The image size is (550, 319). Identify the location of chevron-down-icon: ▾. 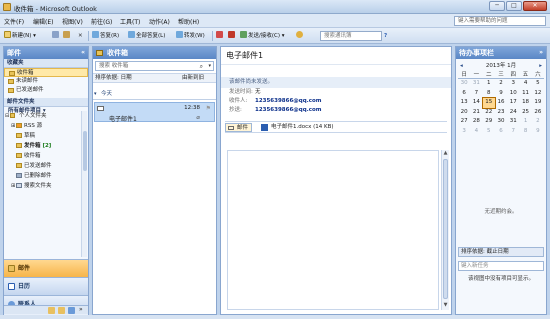
(209, 66).